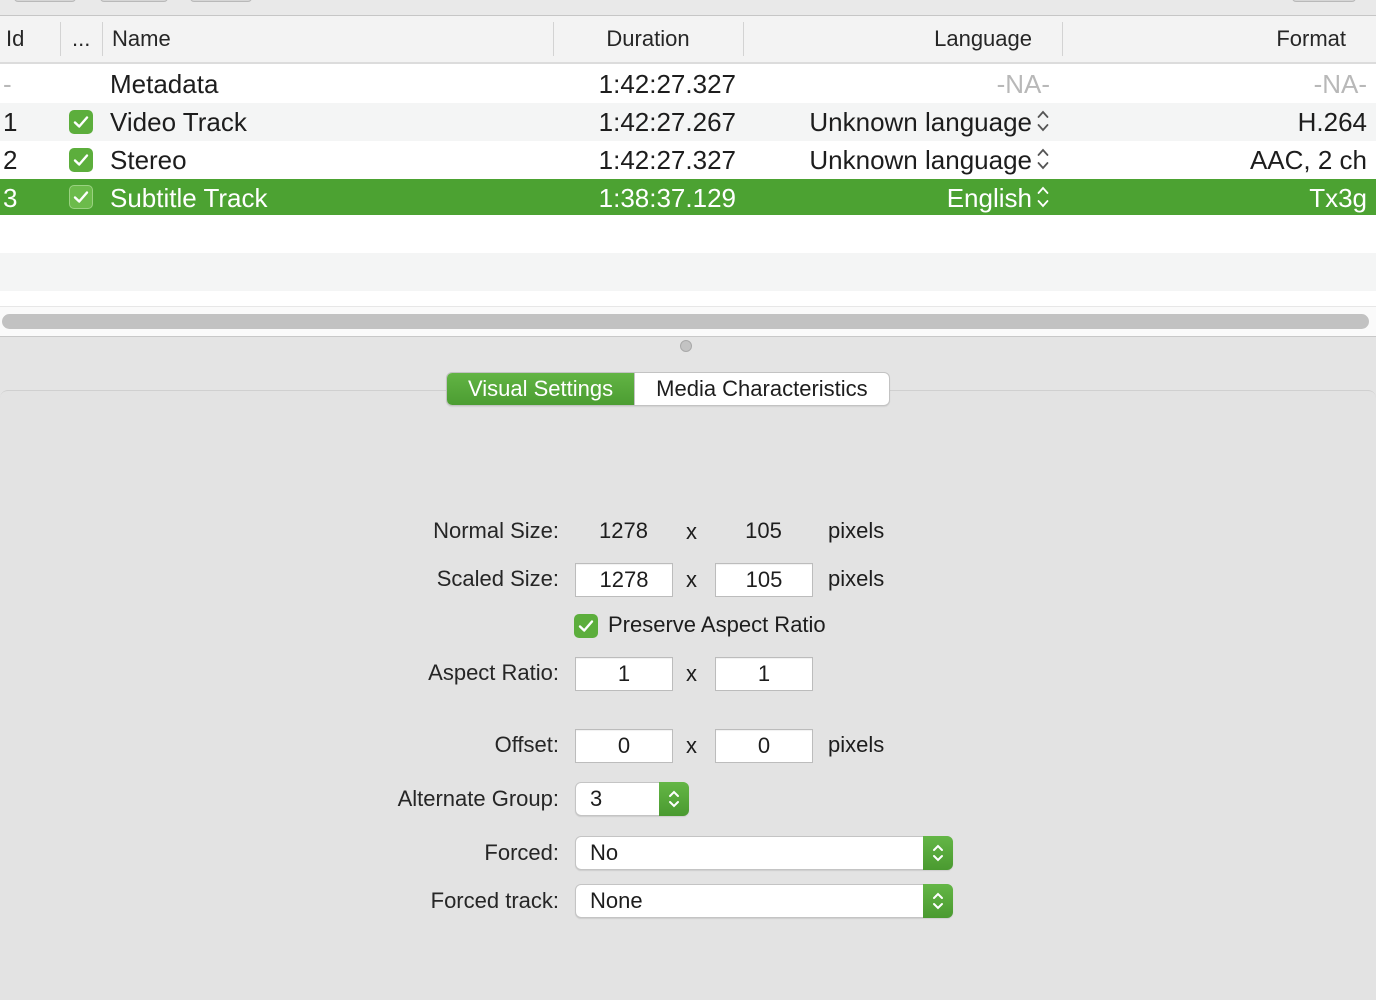  What do you see at coordinates (764, 901) in the screenshot?
I see `forced-track-popup: None` at bounding box center [764, 901].